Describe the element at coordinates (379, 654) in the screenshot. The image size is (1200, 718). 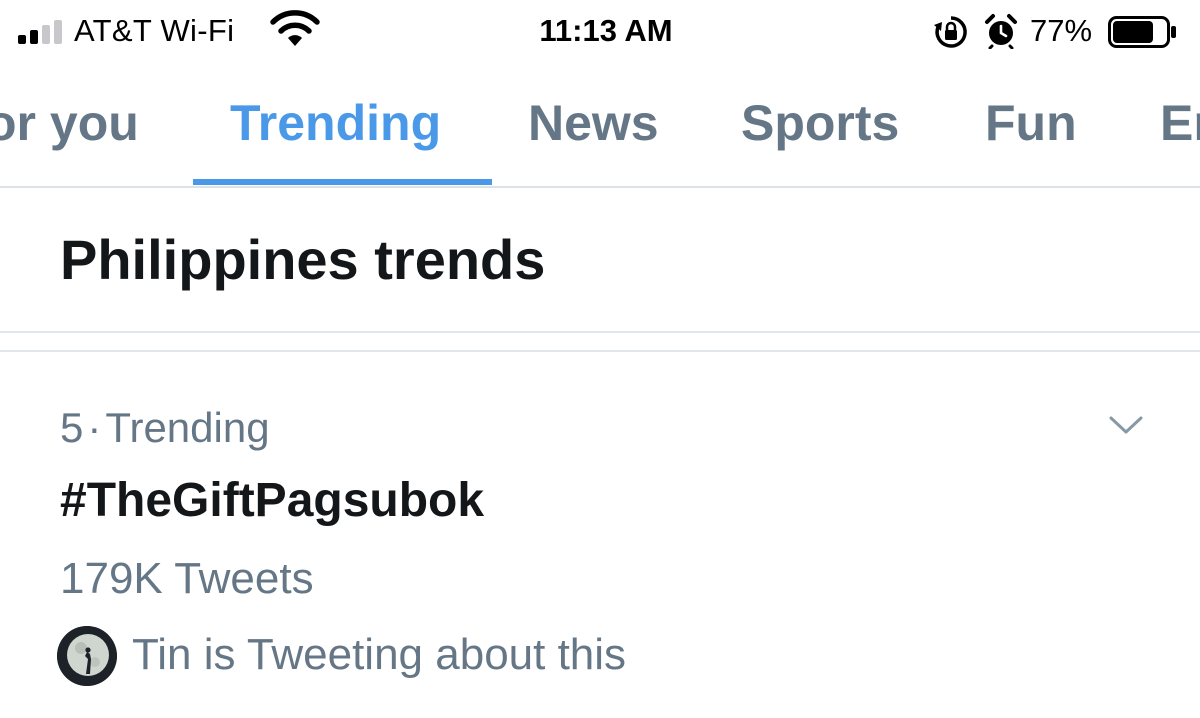
I see `social-context: Tin is Tweeting about this` at that location.